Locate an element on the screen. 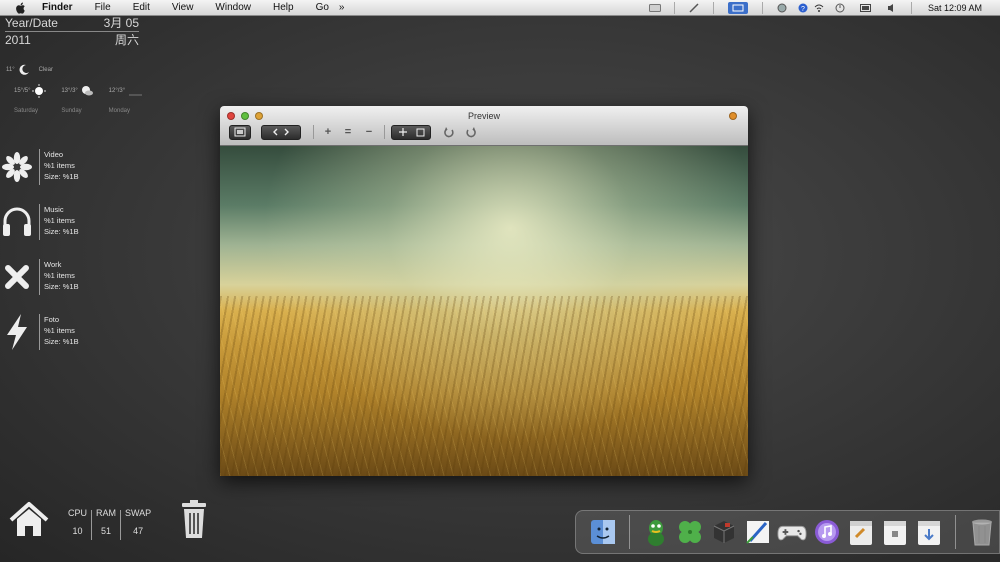  stat-value: 10 is located at coordinates (77, 531).